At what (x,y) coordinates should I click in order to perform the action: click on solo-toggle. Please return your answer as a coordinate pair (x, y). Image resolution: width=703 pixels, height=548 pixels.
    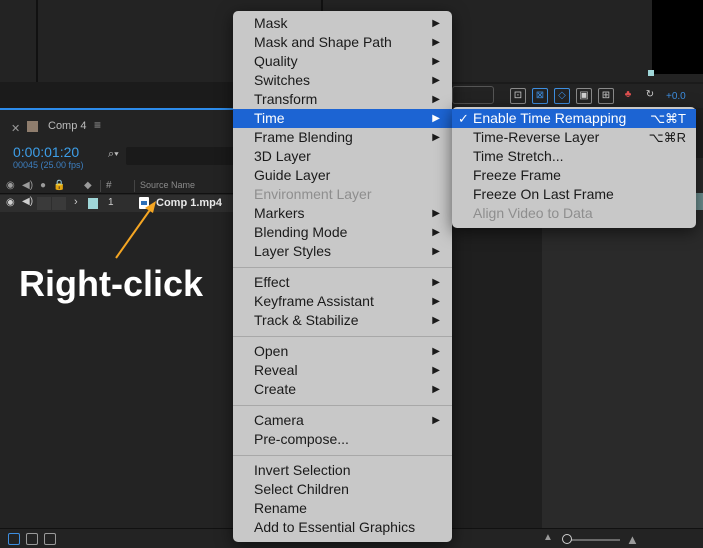
    Looking at the image, I should click on (44, 203).